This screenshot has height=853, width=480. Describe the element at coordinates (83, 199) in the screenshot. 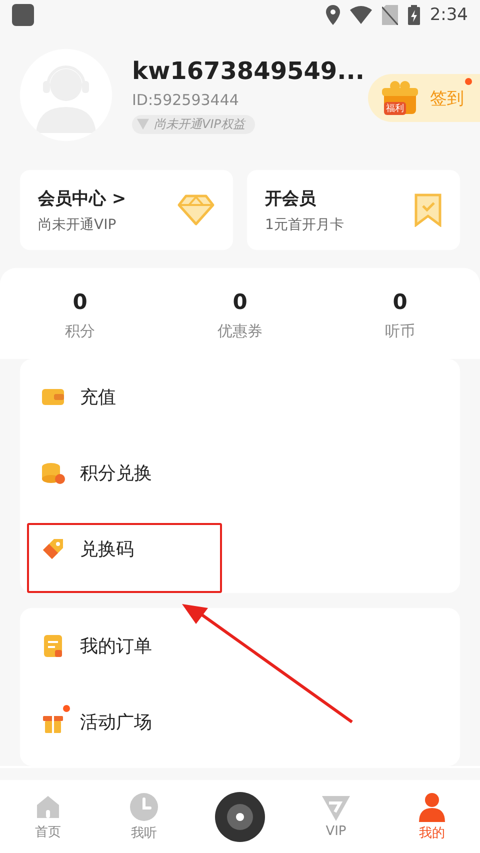

I see `card-title: 会员中心 >` at that location.